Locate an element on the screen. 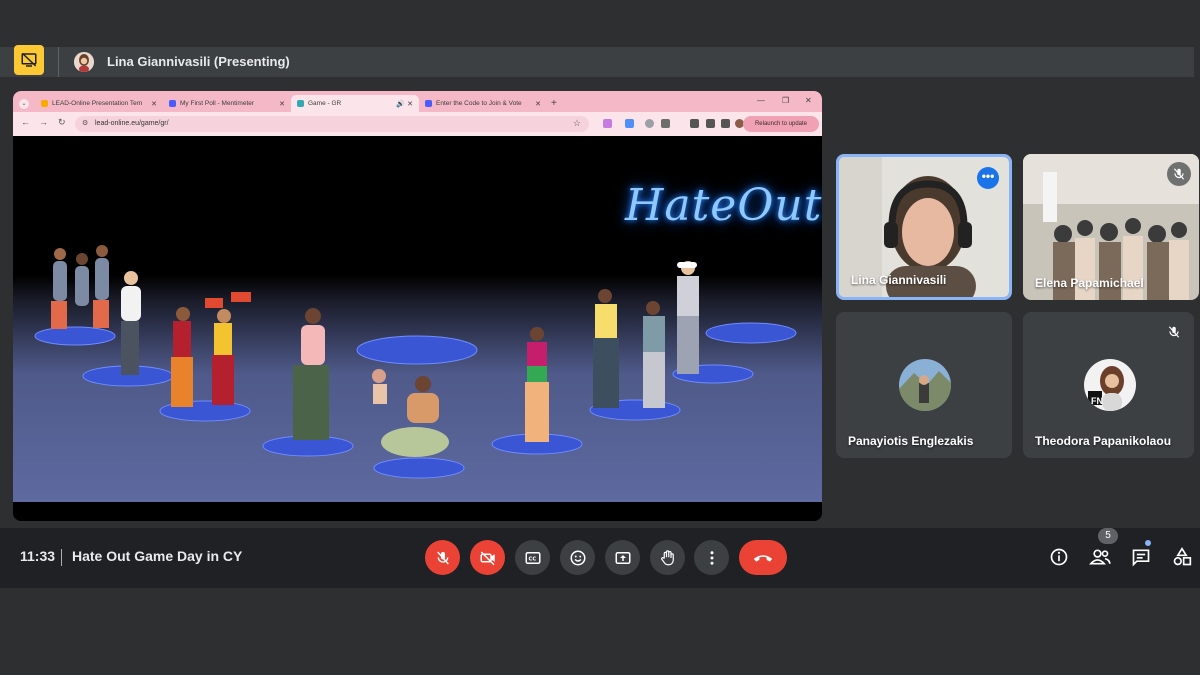  info-icon is located at coordinates (1059, 557).